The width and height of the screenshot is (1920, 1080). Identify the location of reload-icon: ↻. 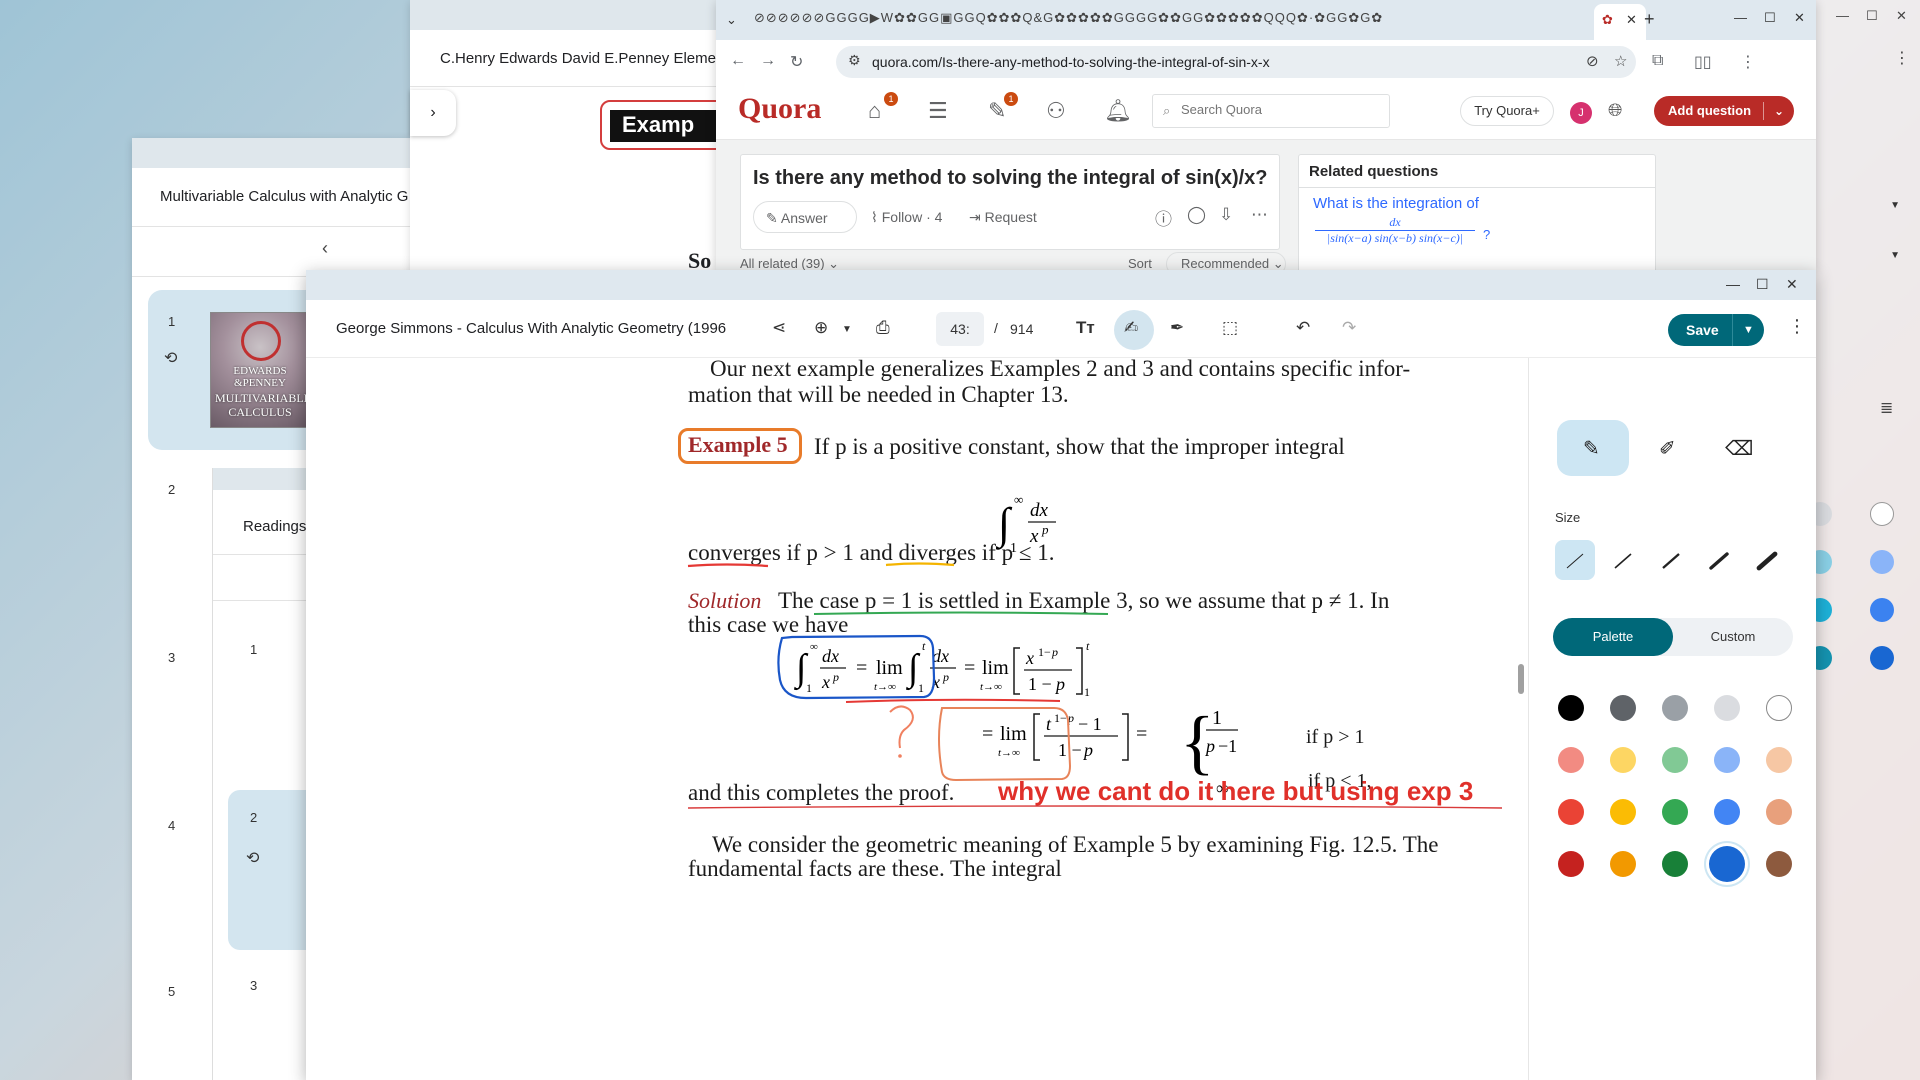
(796, 62).